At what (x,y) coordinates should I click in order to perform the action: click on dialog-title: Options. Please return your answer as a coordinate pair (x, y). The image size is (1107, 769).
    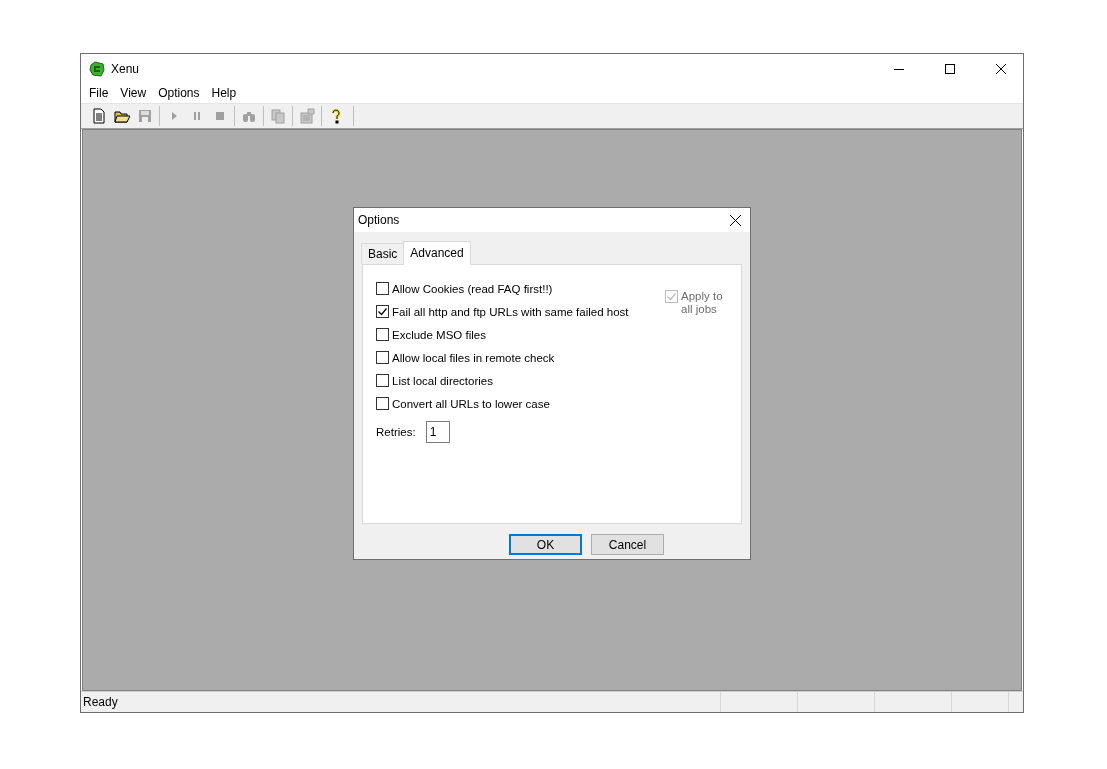
    Looking at the image, I should click on (379, 220).